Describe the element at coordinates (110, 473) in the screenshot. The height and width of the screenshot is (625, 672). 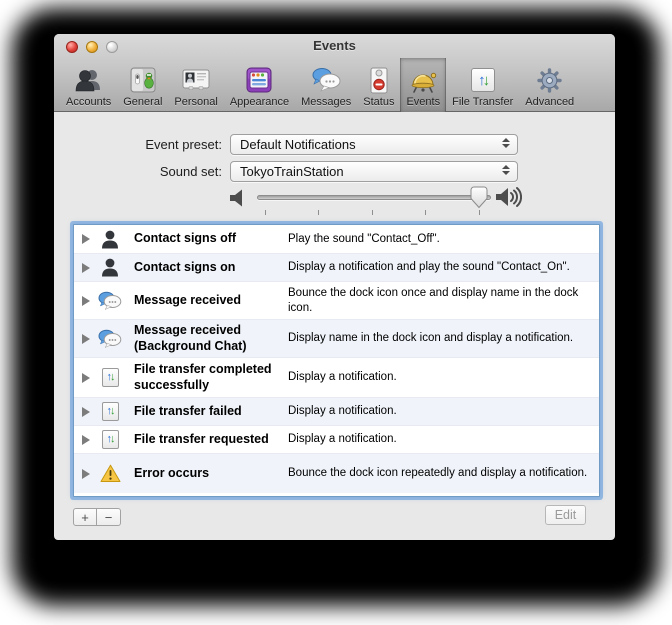
I see `warning-icon` at that location.